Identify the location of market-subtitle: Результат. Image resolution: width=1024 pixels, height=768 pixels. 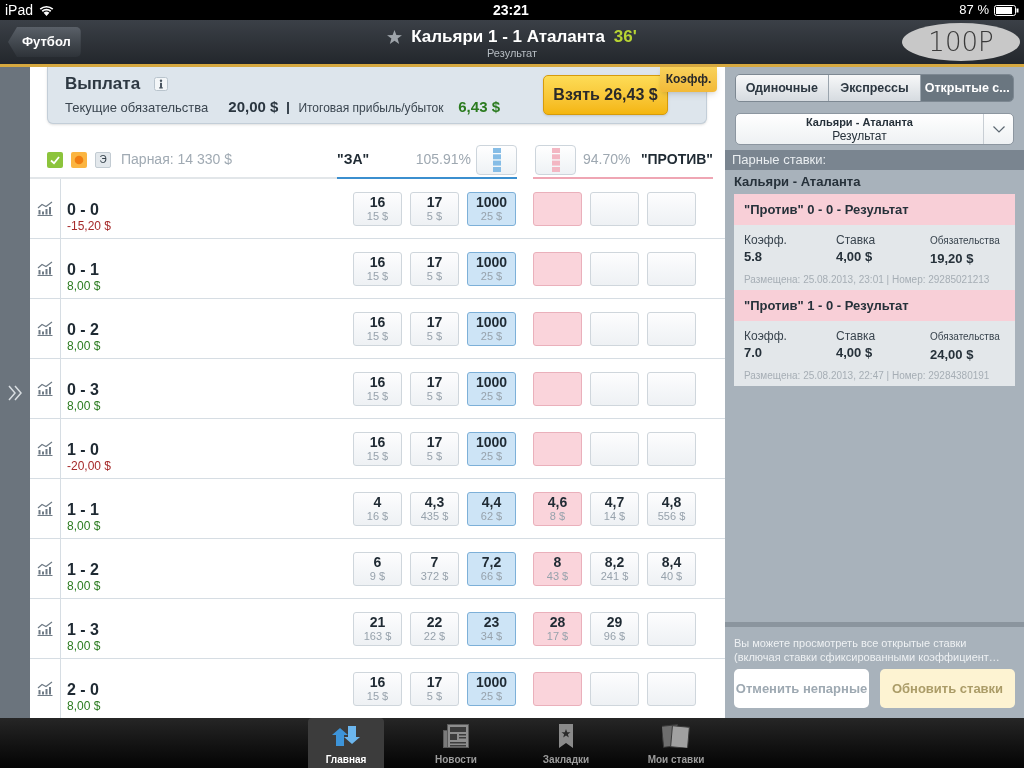
(512, 53).